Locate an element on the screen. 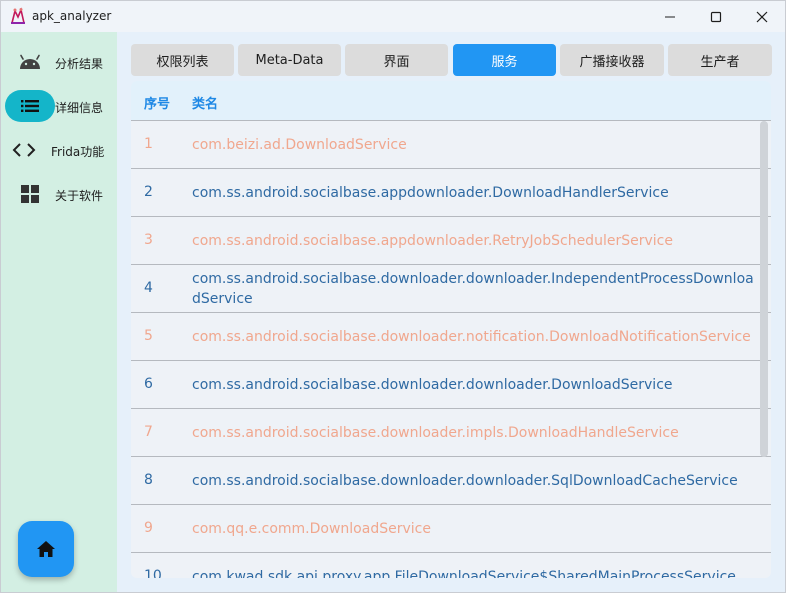 The width and height of the screenshot is (786, 593). sidebar-item-about: 关于软件 is located at coordinates (59, 194).